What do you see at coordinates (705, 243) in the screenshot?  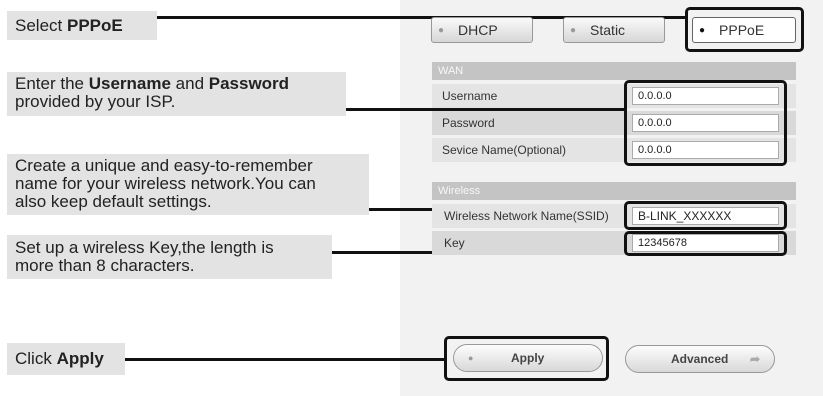 I see `key-highlight-box` at bounding box center [705, 243].